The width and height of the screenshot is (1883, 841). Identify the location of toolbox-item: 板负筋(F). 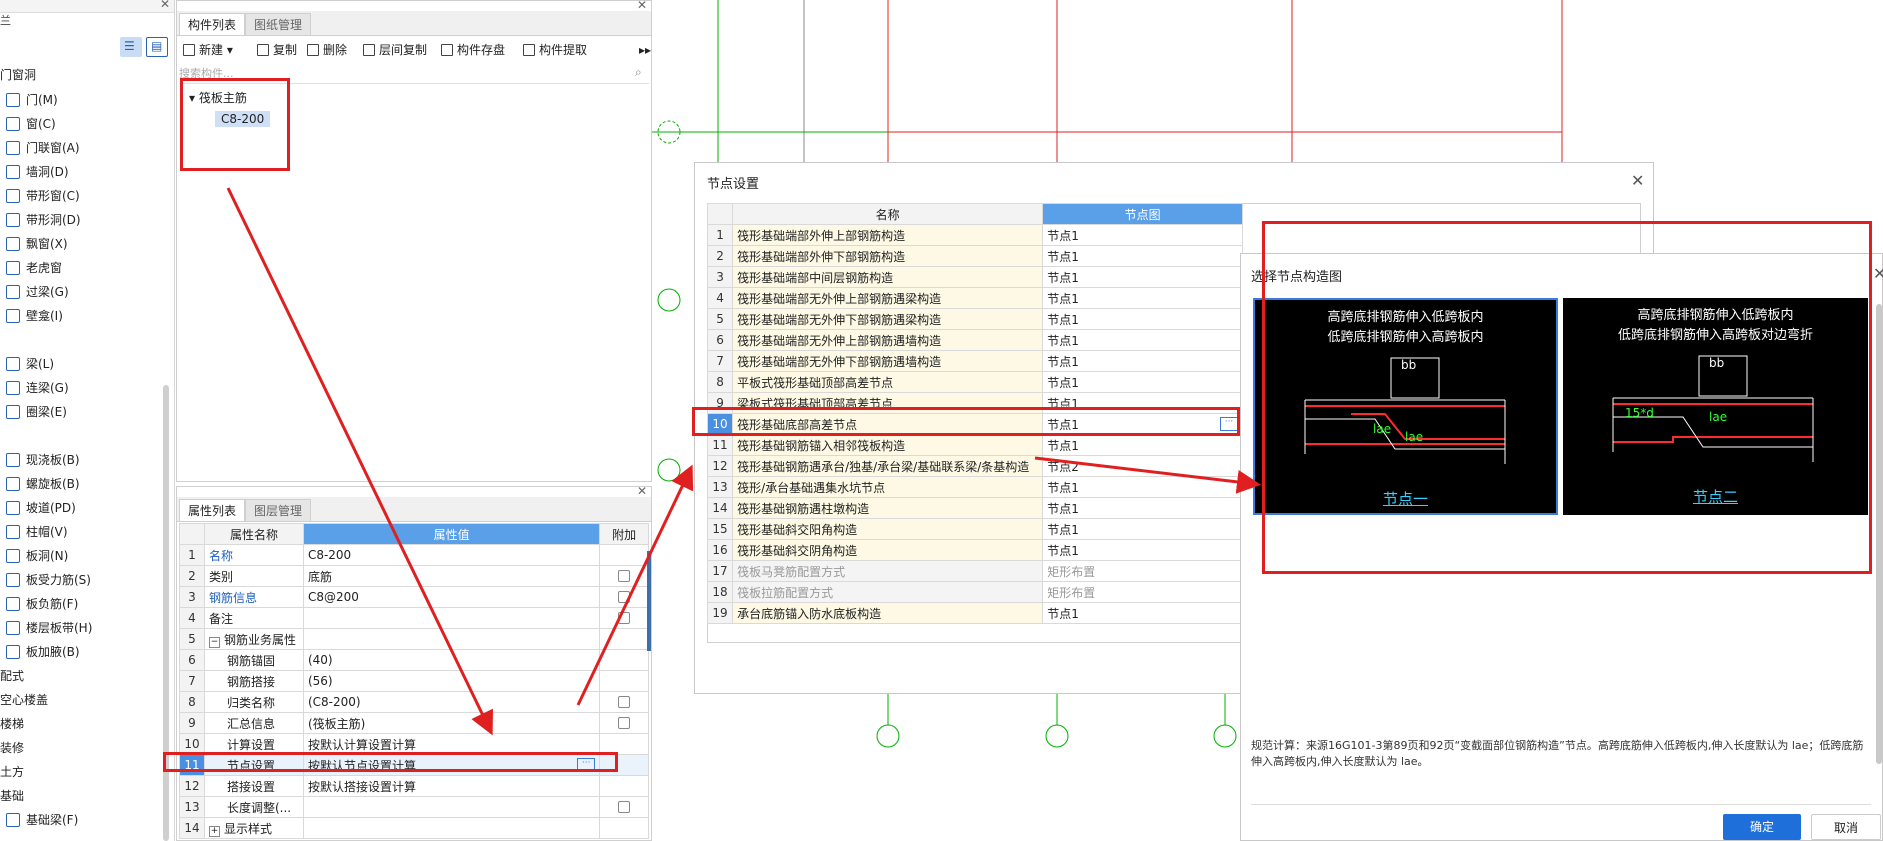
(39, 604).